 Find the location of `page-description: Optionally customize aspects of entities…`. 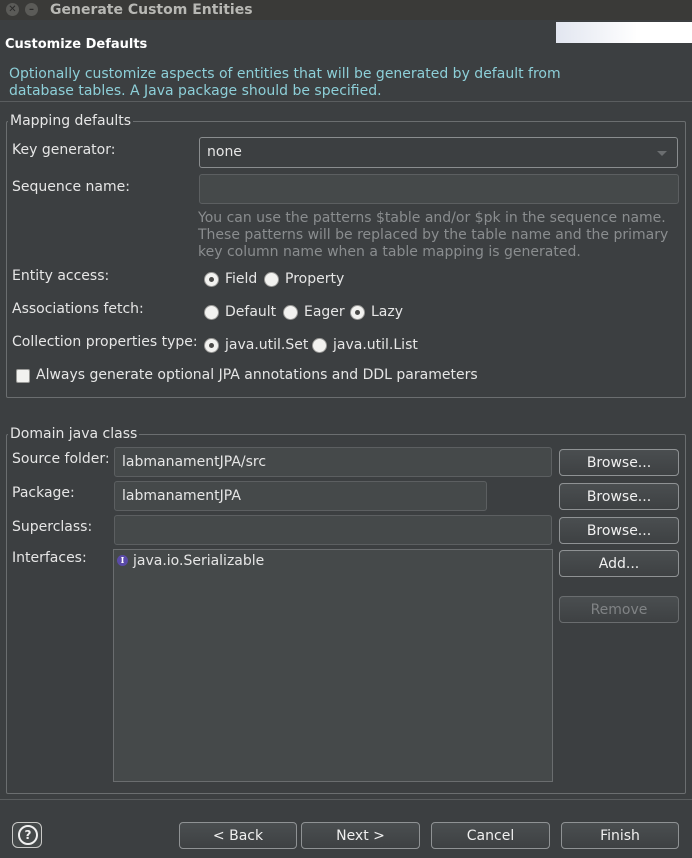

page-description: Optionally customize aspects of entities… is located at coordinates (285, 82).